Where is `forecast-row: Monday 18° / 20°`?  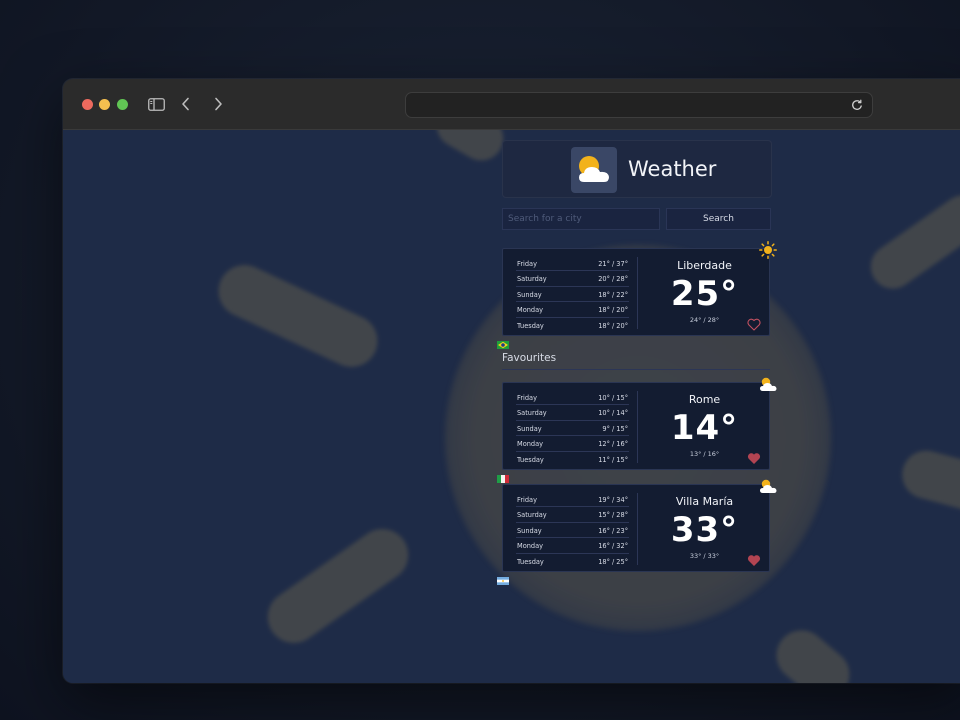
forecast-row: Monday 18° / 20° is located at coordinates (572, 310).